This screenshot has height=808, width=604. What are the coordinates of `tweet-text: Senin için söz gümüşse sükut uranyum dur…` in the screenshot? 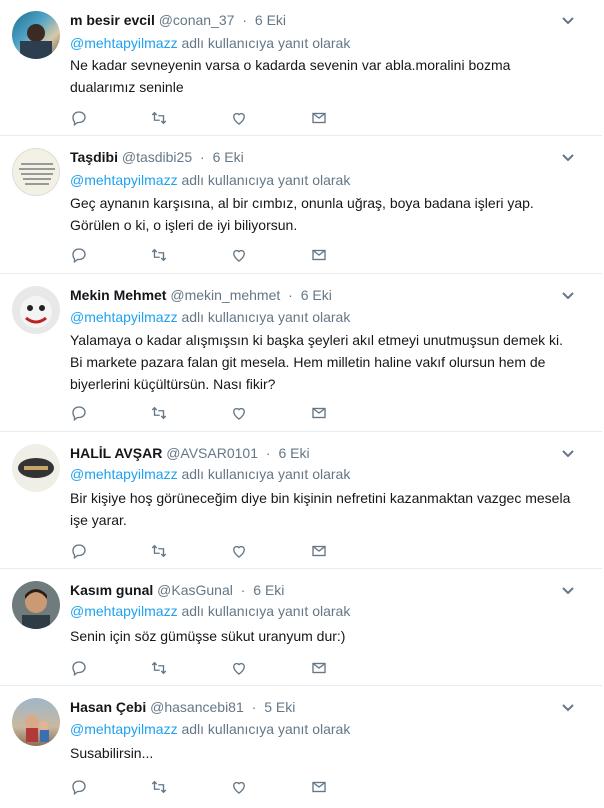 It's located at (208, 636).